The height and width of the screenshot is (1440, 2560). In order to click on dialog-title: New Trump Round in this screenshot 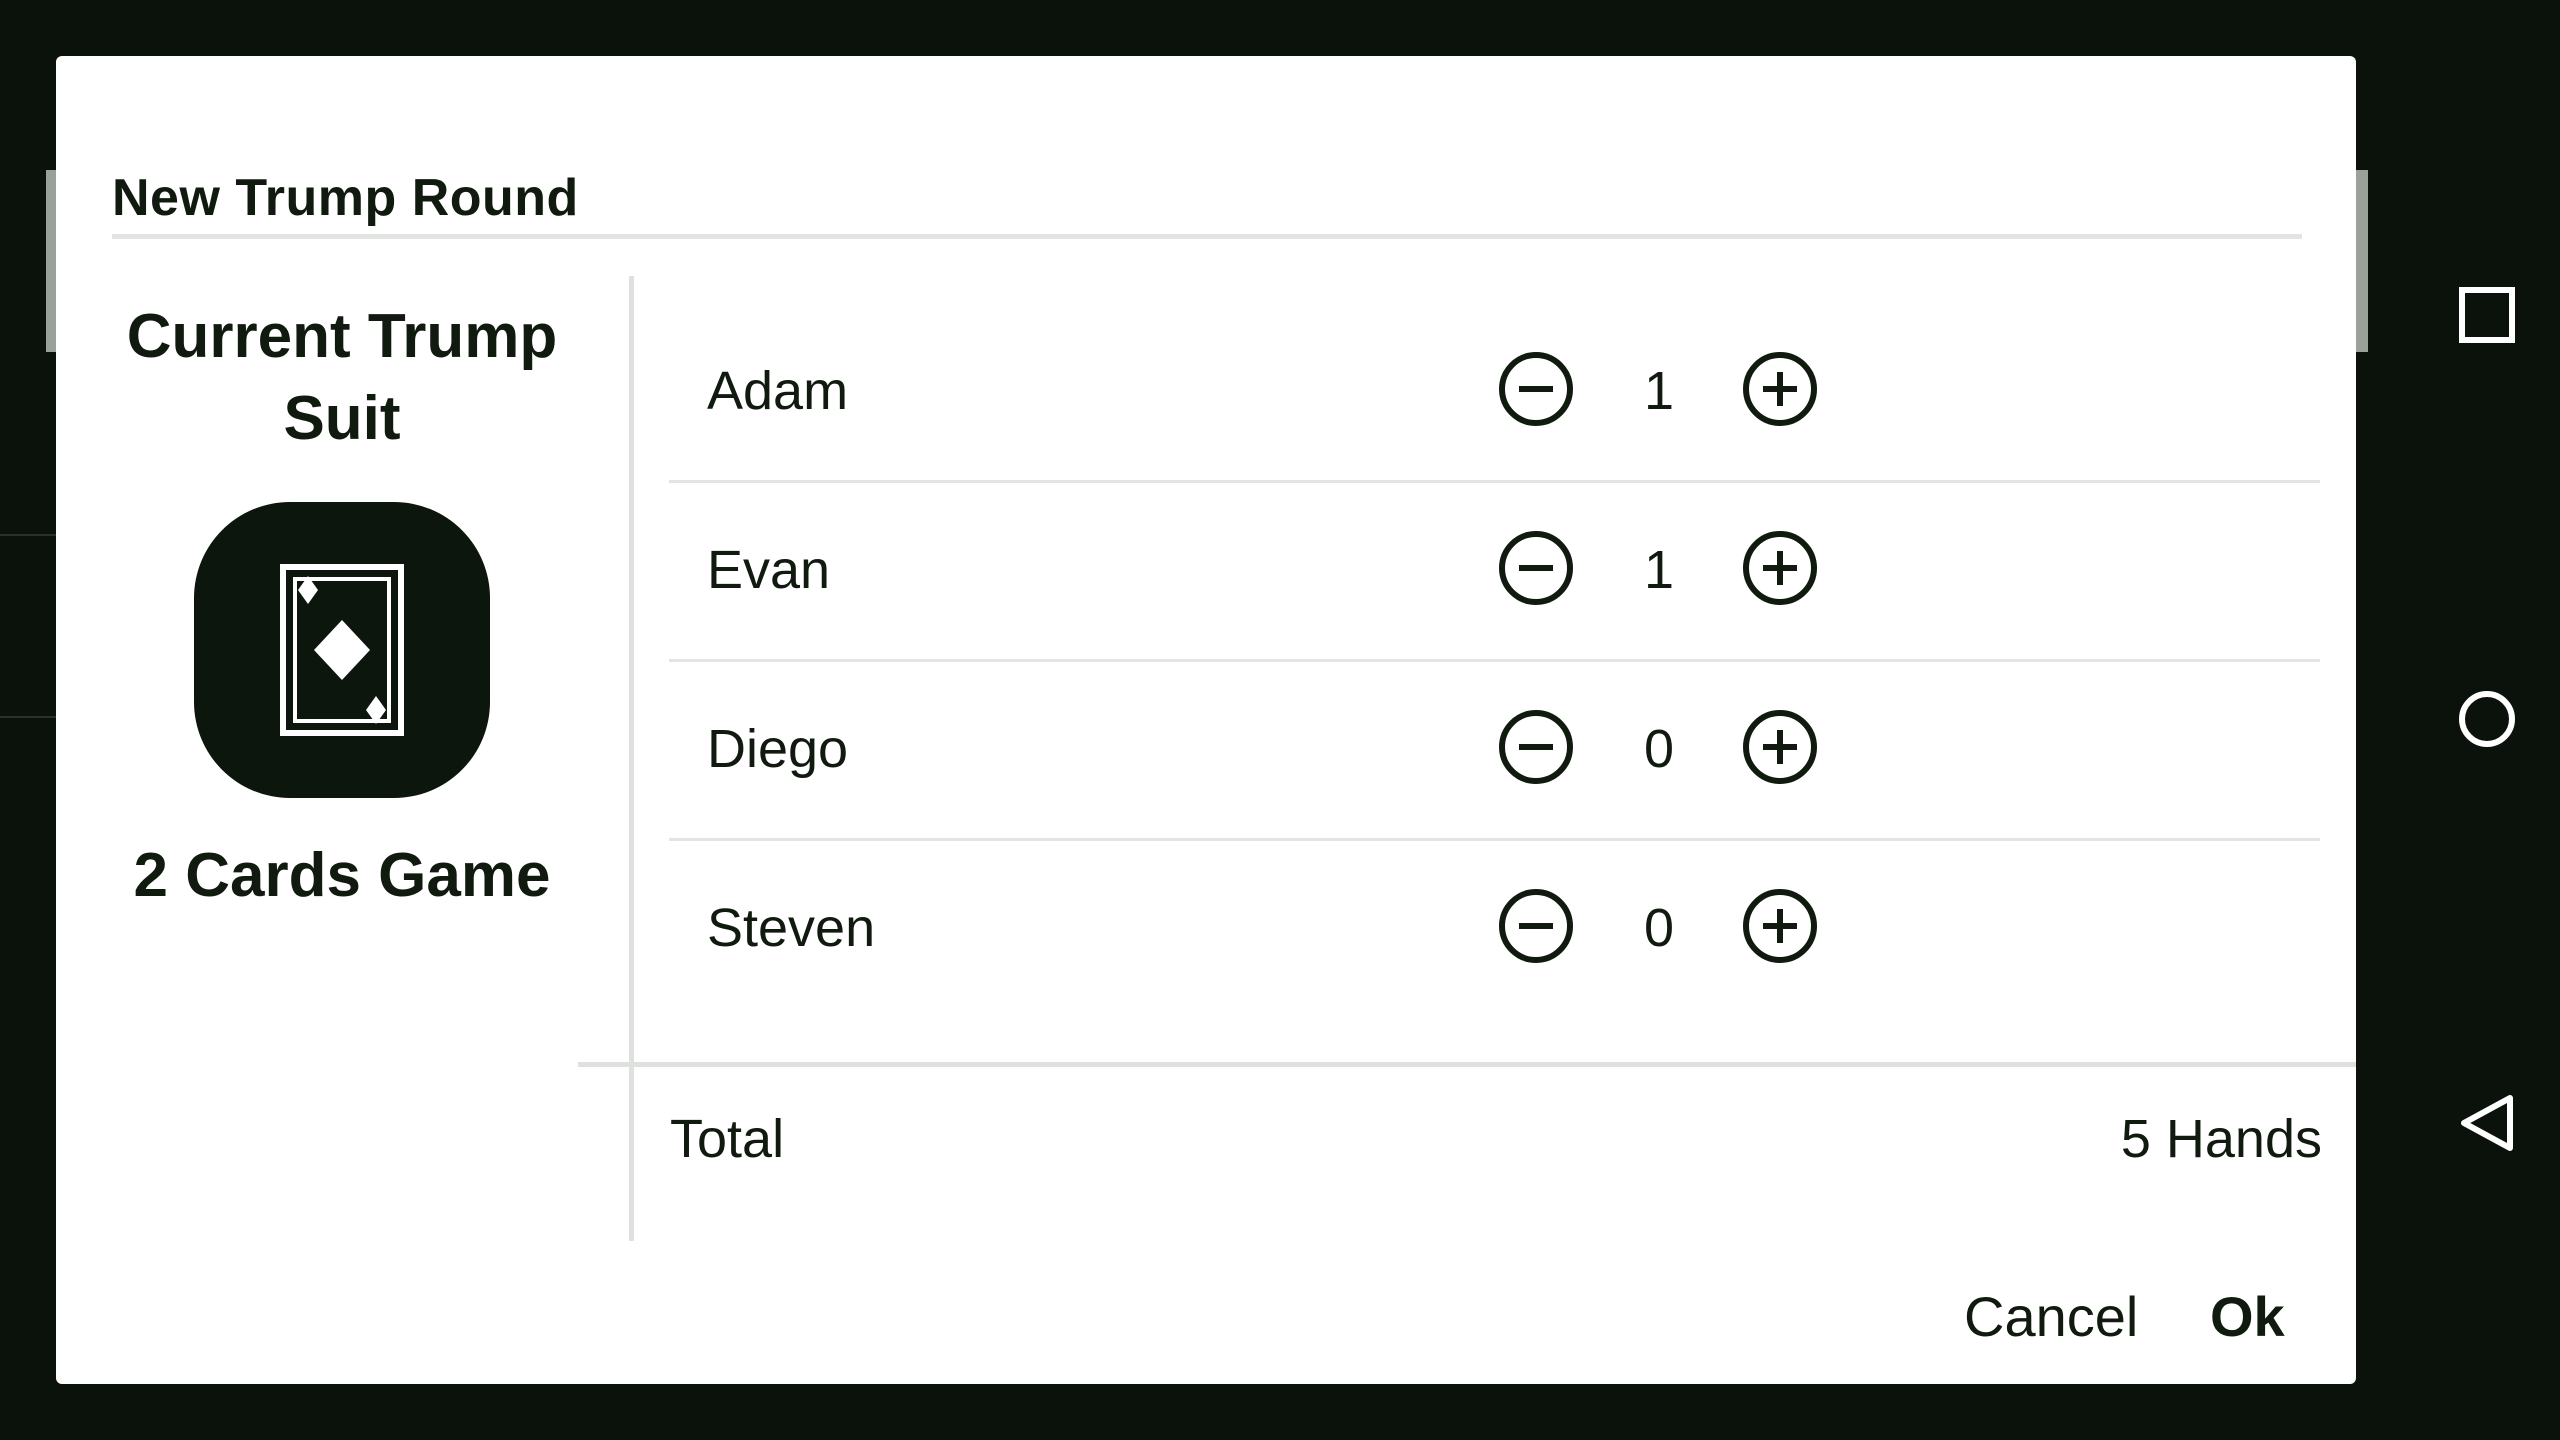, I will do `click(345, 198)`.